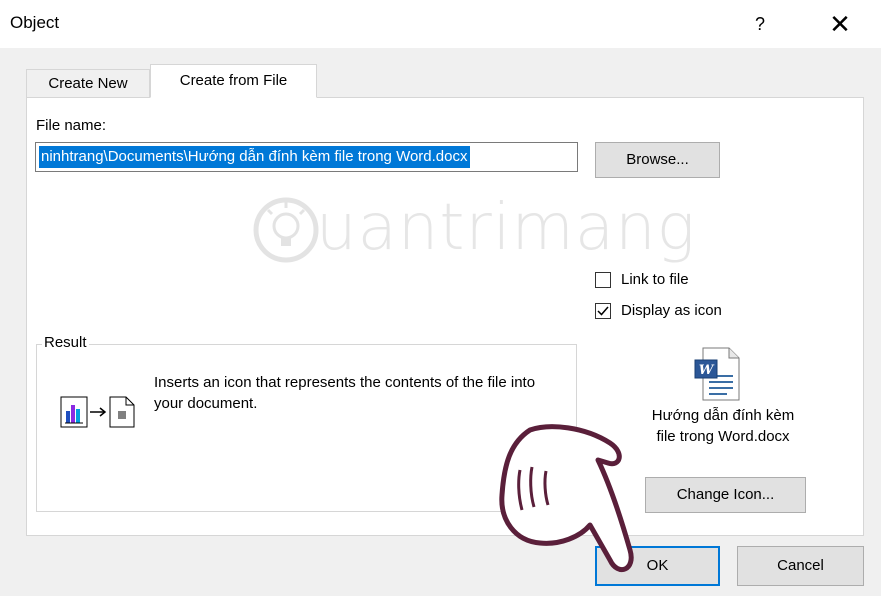  I want to click on result-diagram, so click(110, 415).